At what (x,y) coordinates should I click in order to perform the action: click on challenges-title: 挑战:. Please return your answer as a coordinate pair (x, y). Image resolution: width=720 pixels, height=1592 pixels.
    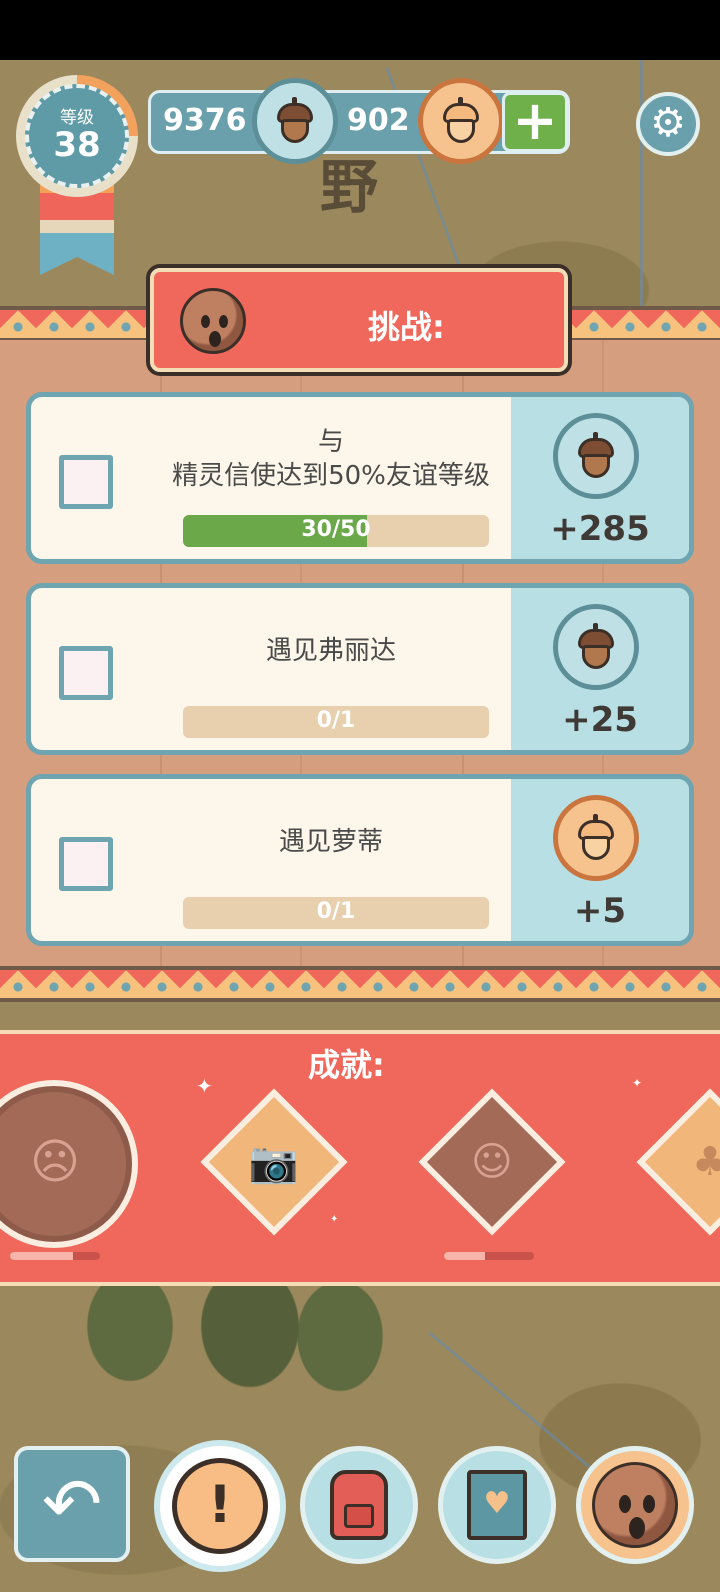
    Looking at the image, I should click on (406, 327).